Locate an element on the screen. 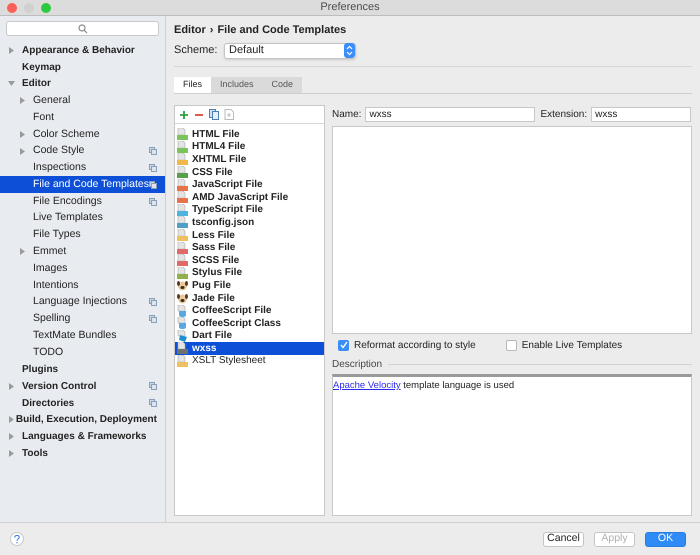 The height and width of the screenshot is (555, 700). breadcrumb-parent: Editor is located at coordinates (190, 30).